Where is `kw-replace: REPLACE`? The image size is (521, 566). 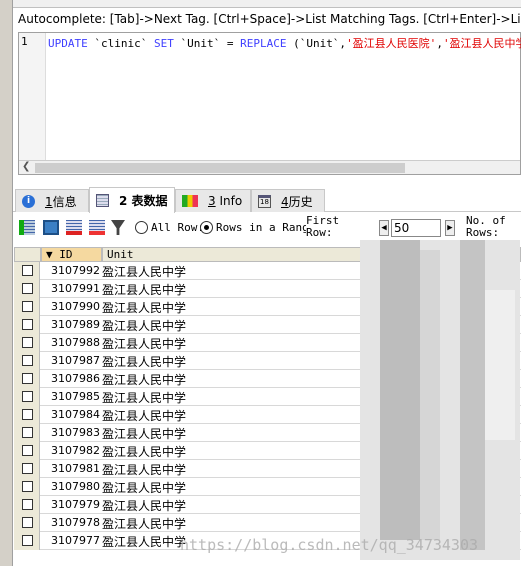
kw-replace: REPLACE is located at coordinates (263, 43).